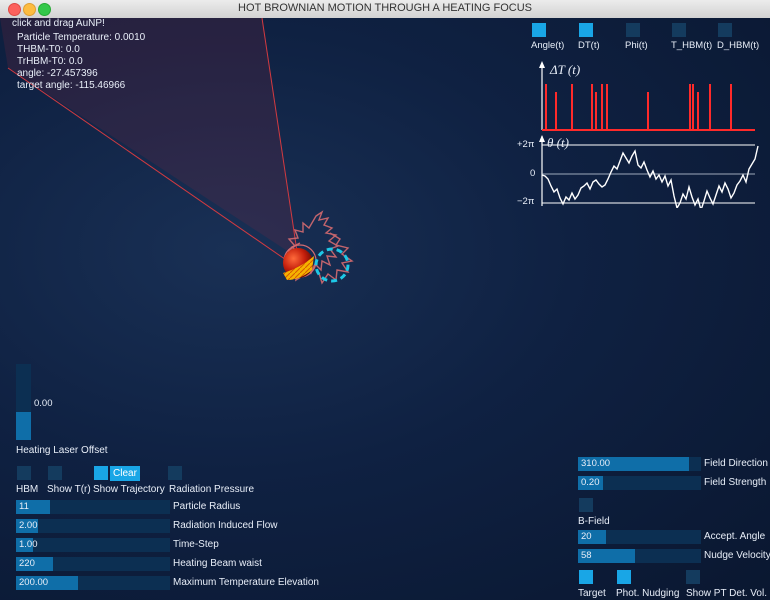  What do you see at coordinates (62, 450) in the screenshot?
I see `laser-offset-label: Heating Laser Offset` at bounding box center [62, 450].